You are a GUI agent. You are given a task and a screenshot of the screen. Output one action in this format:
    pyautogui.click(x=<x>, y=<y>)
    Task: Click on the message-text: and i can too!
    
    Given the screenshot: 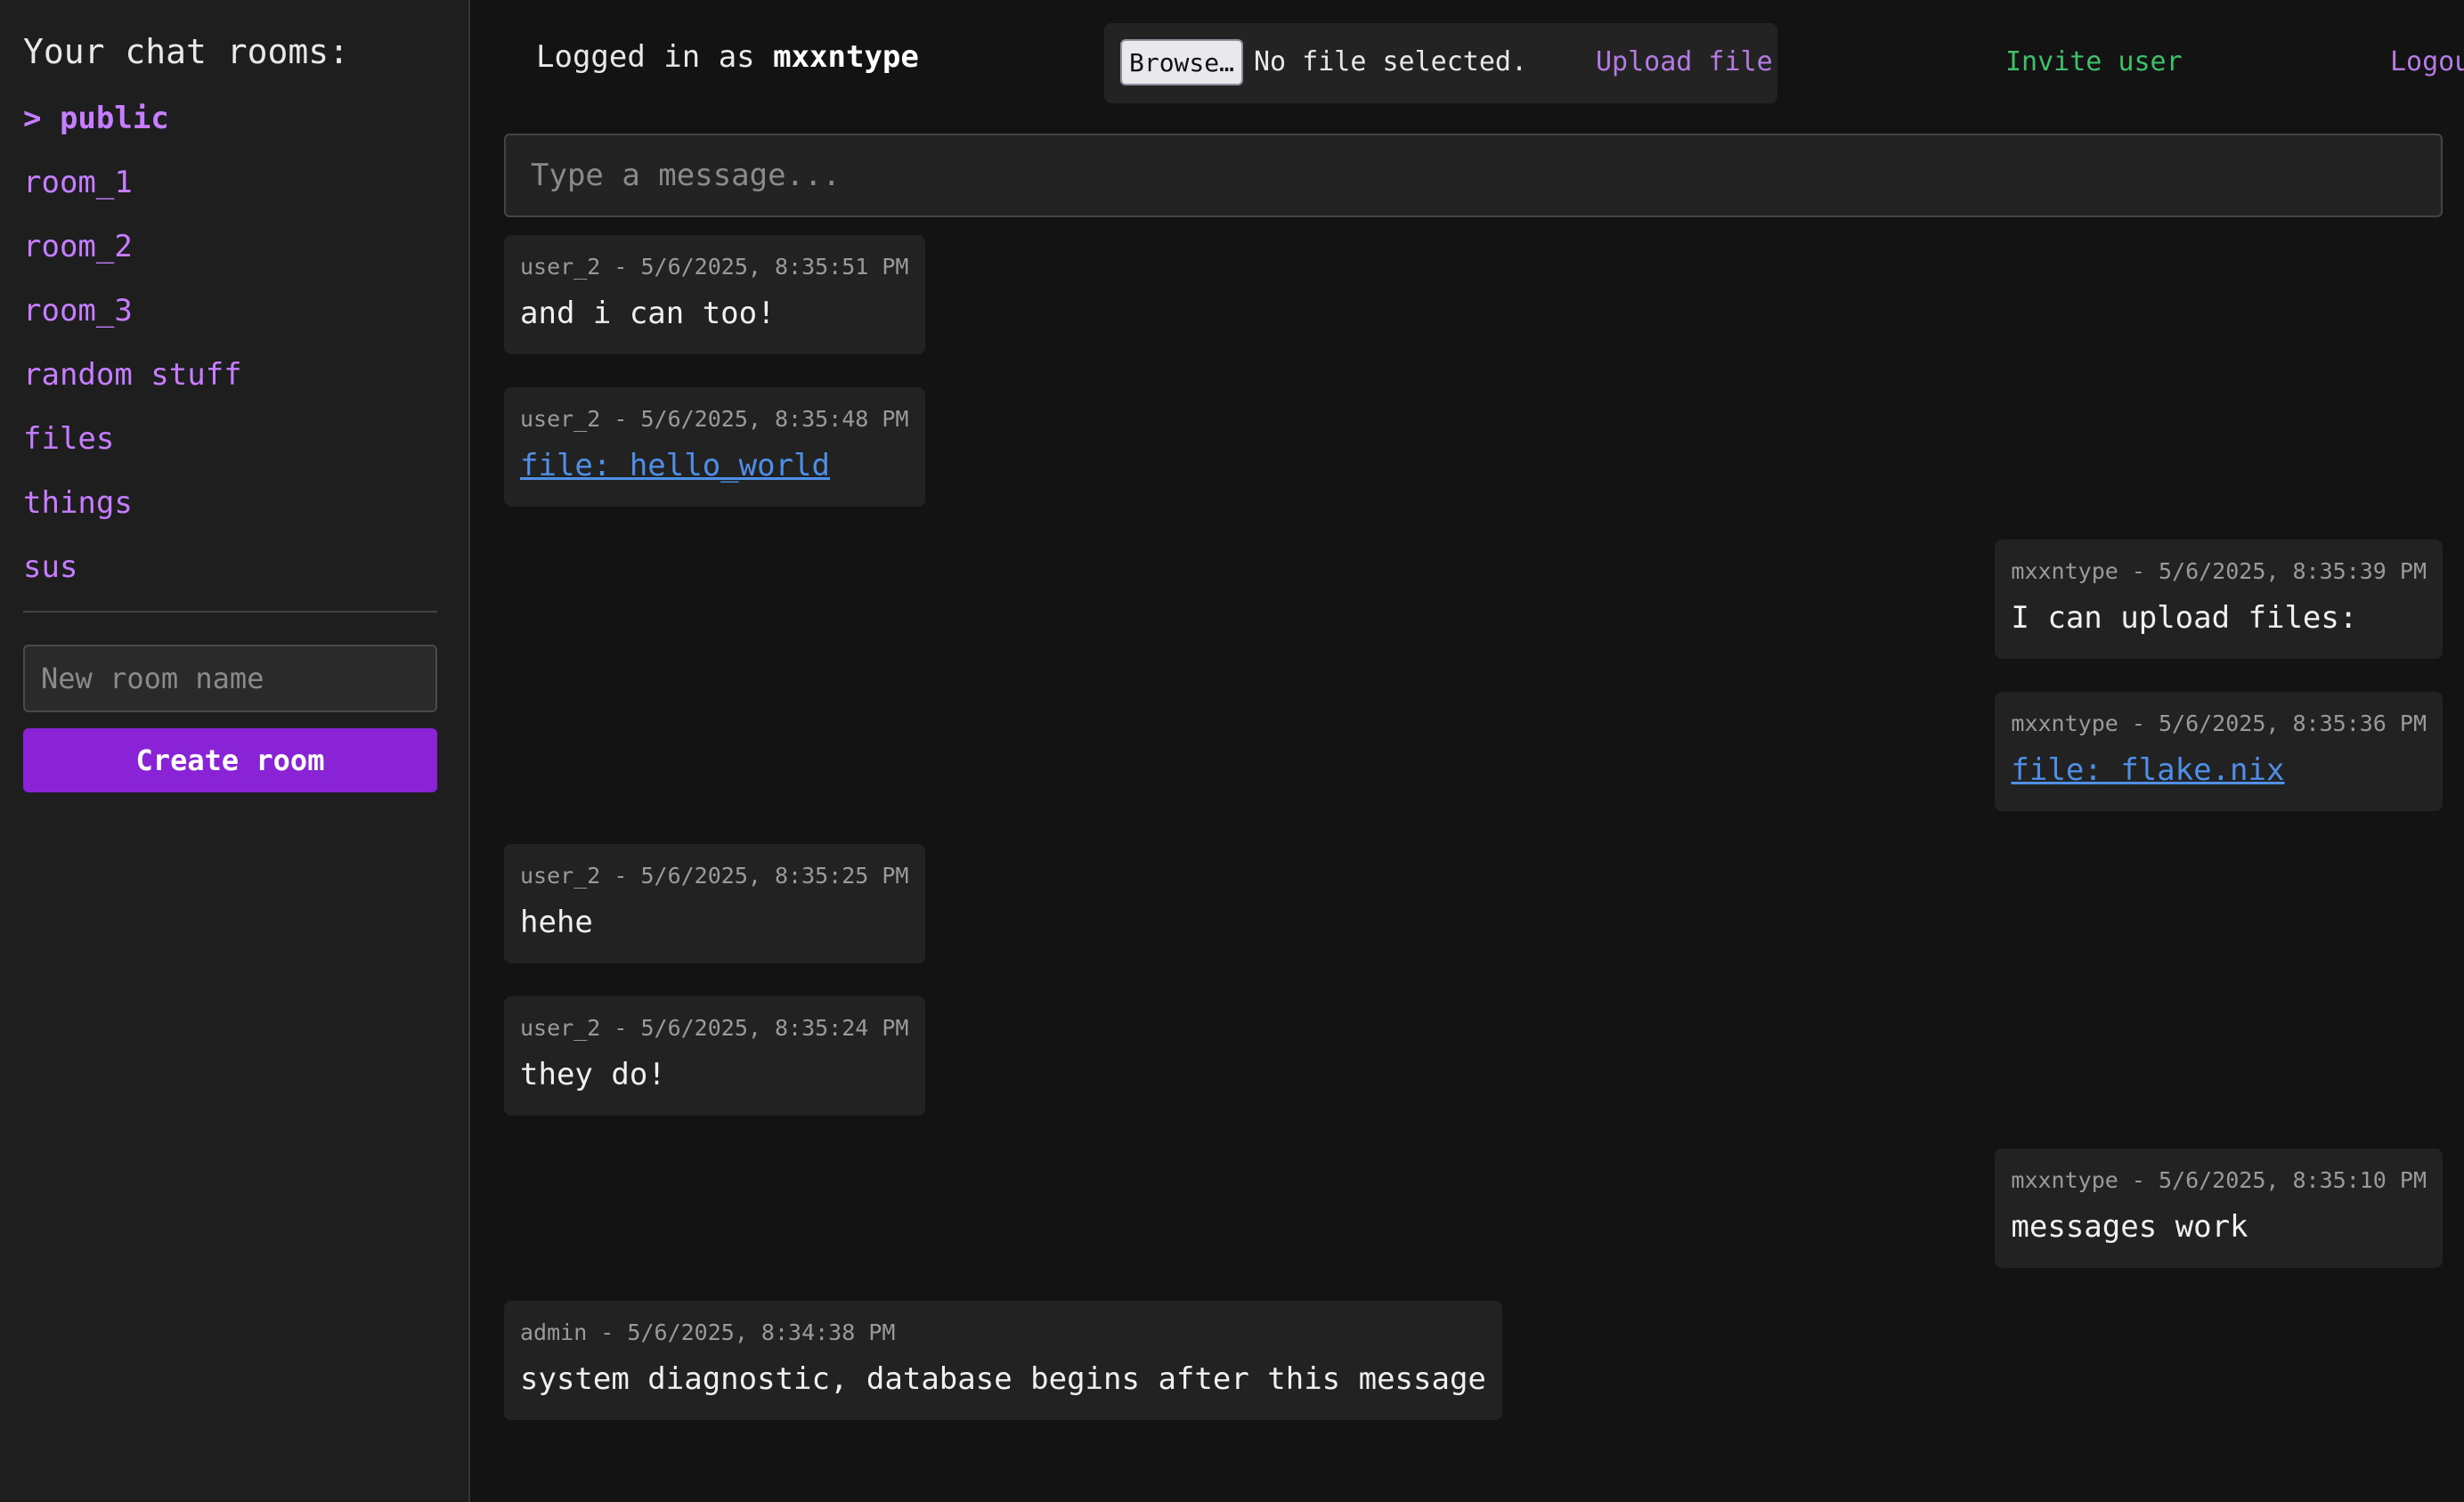 What is the action you would take?
    pyautogui.click(x=648, y=313)
    